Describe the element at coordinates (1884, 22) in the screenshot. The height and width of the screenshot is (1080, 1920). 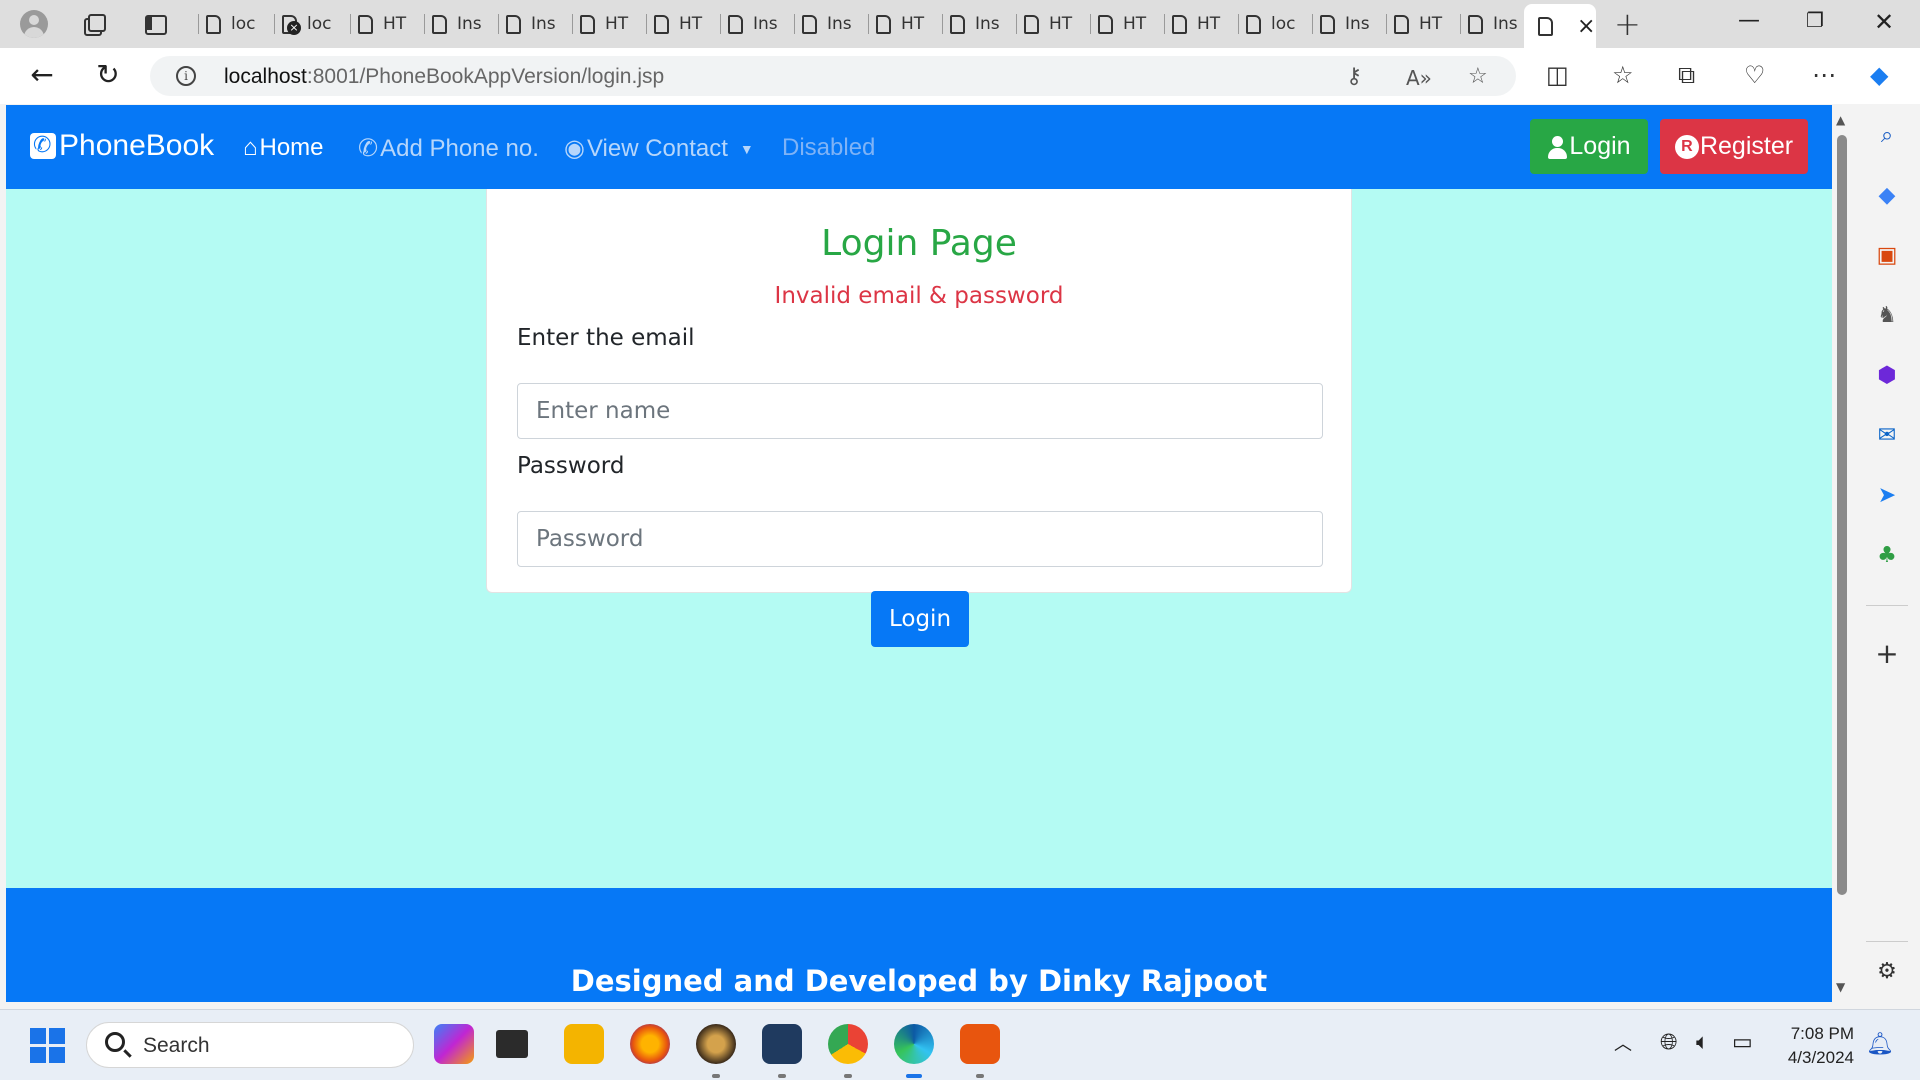
I see `close-window-icon: ✕` at that location.